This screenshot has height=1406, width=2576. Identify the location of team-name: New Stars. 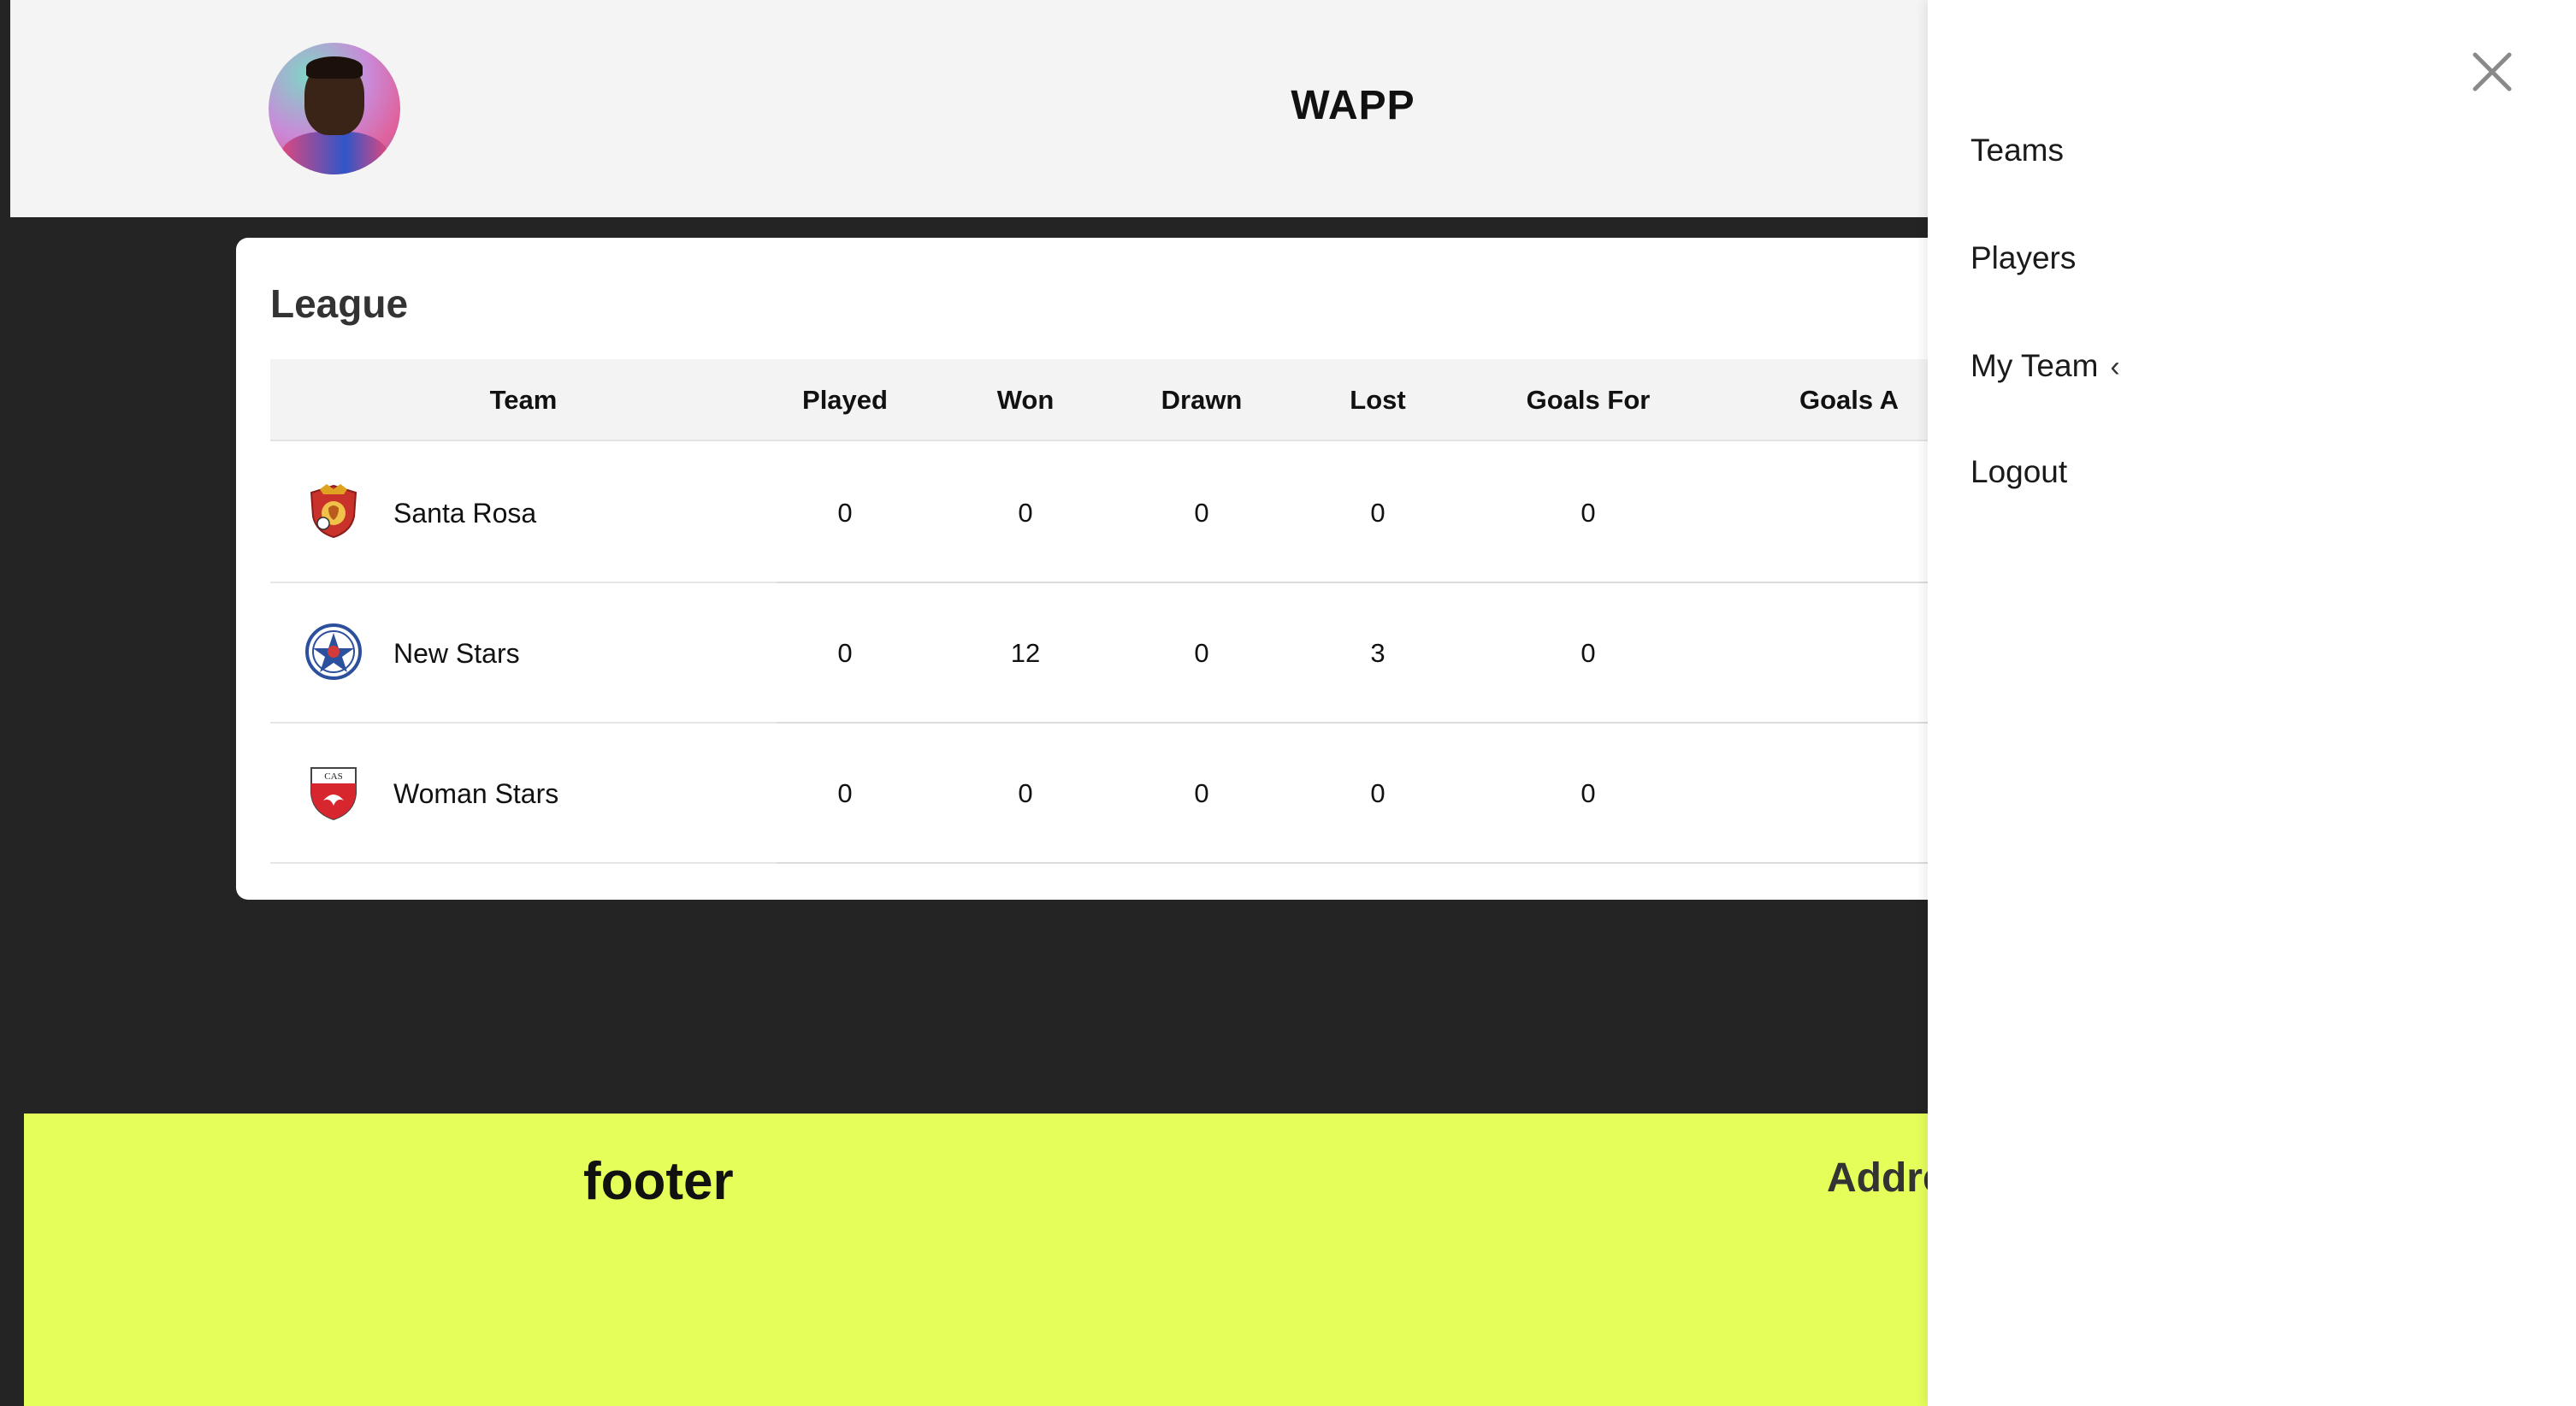
(456, 654).